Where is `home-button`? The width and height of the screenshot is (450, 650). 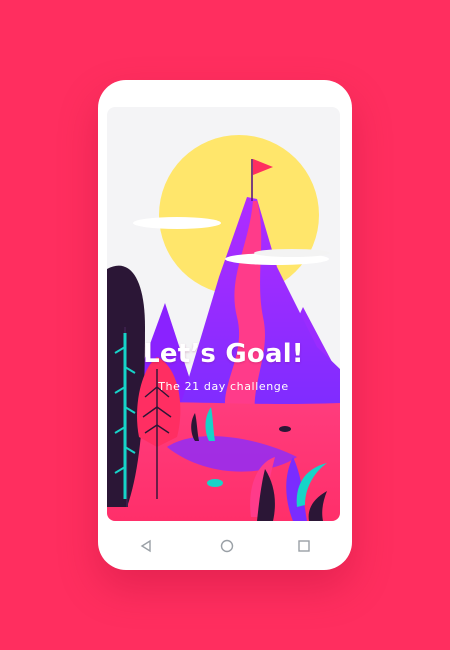
home-button is located at coordinates (227, 546).